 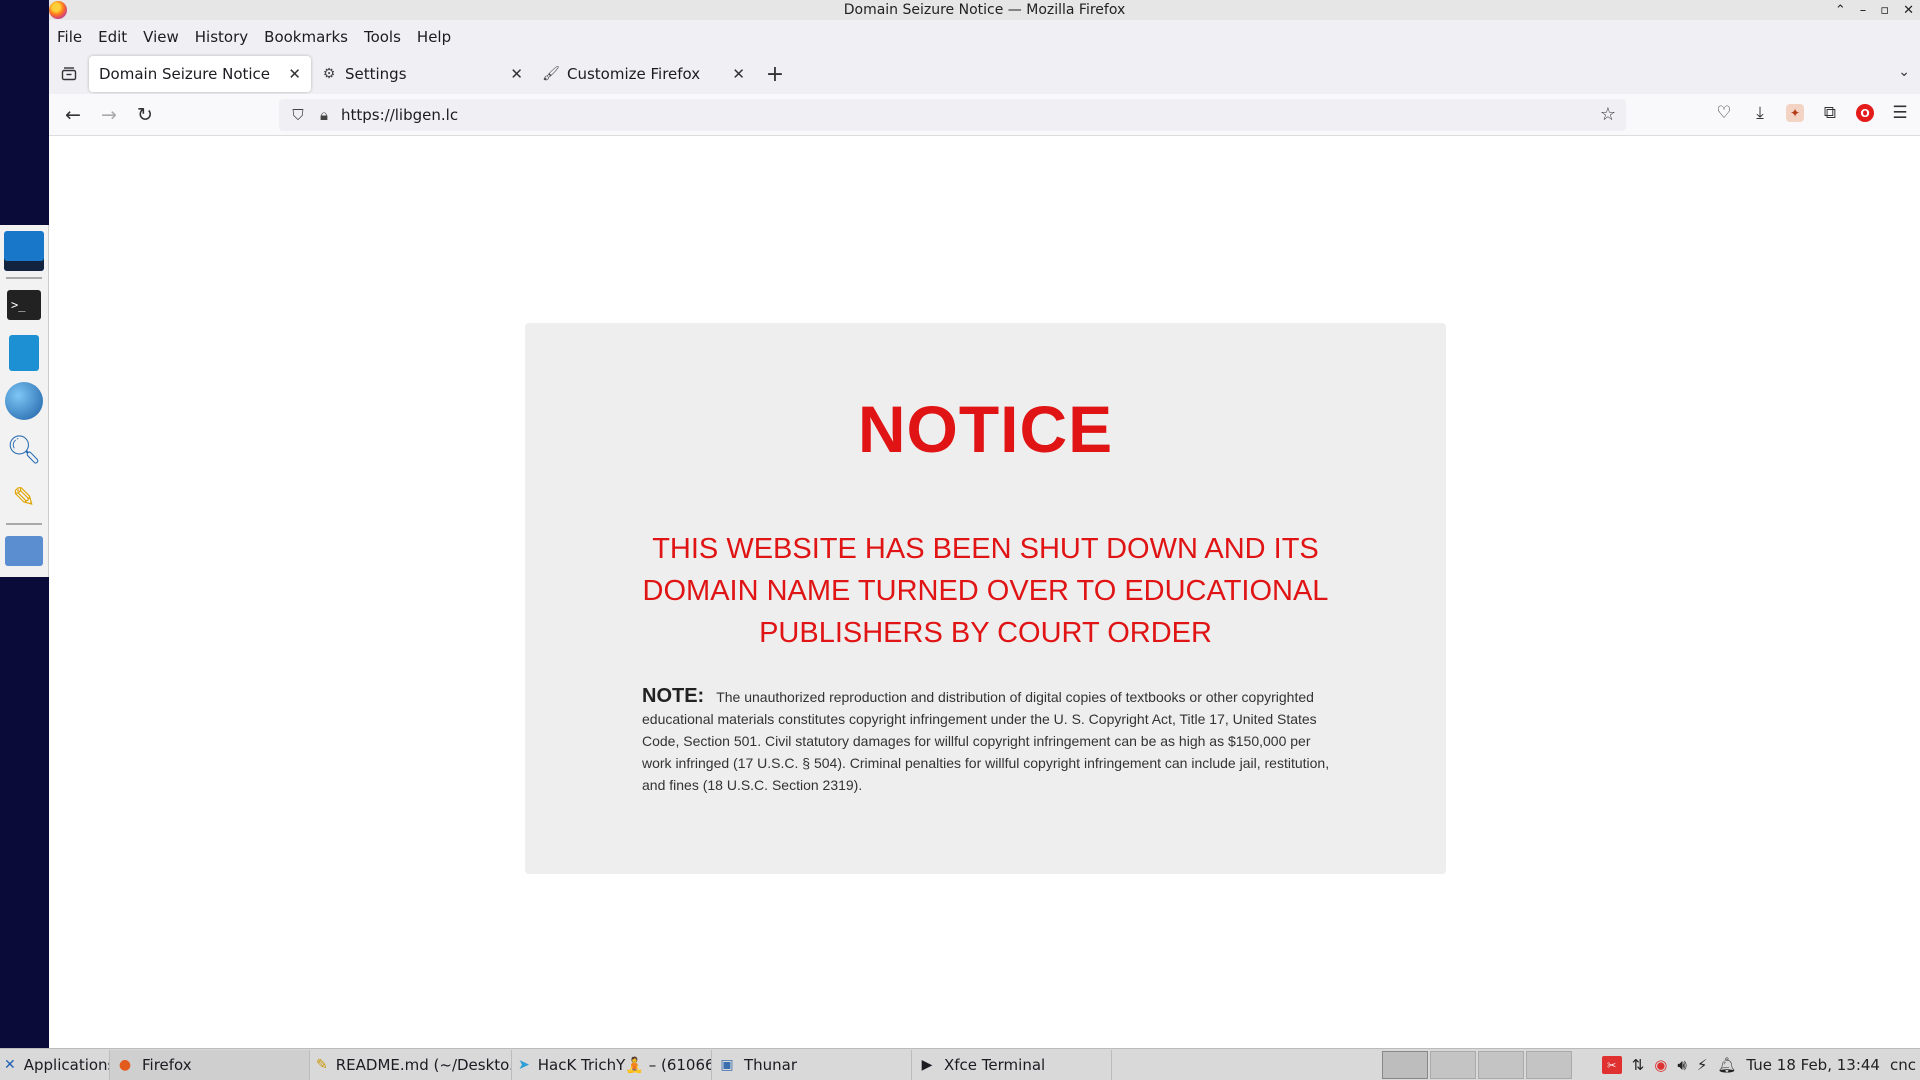 What do you see at coordinates (1681, 1065) in the screenshot?
I see `volume-icon: 🔊︎` at bounding box center [1681, 1065].